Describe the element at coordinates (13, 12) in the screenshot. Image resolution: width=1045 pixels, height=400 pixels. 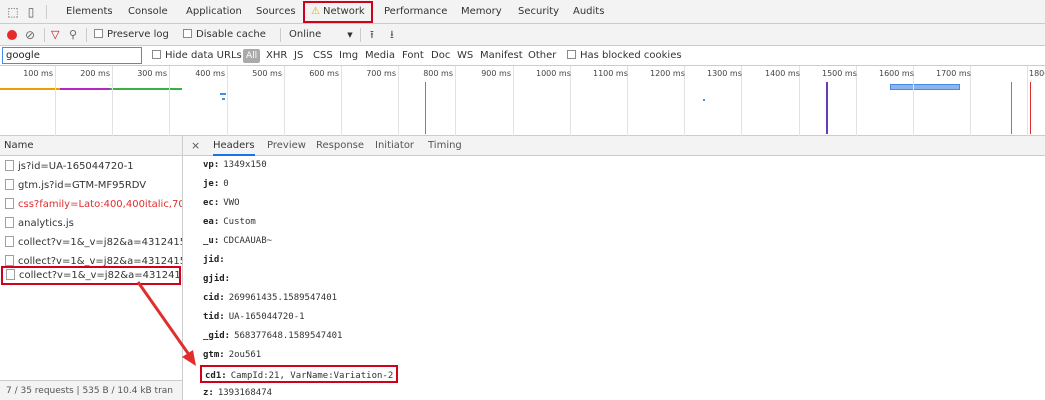
I see `inspect-element-icon: ⬚` at that location.